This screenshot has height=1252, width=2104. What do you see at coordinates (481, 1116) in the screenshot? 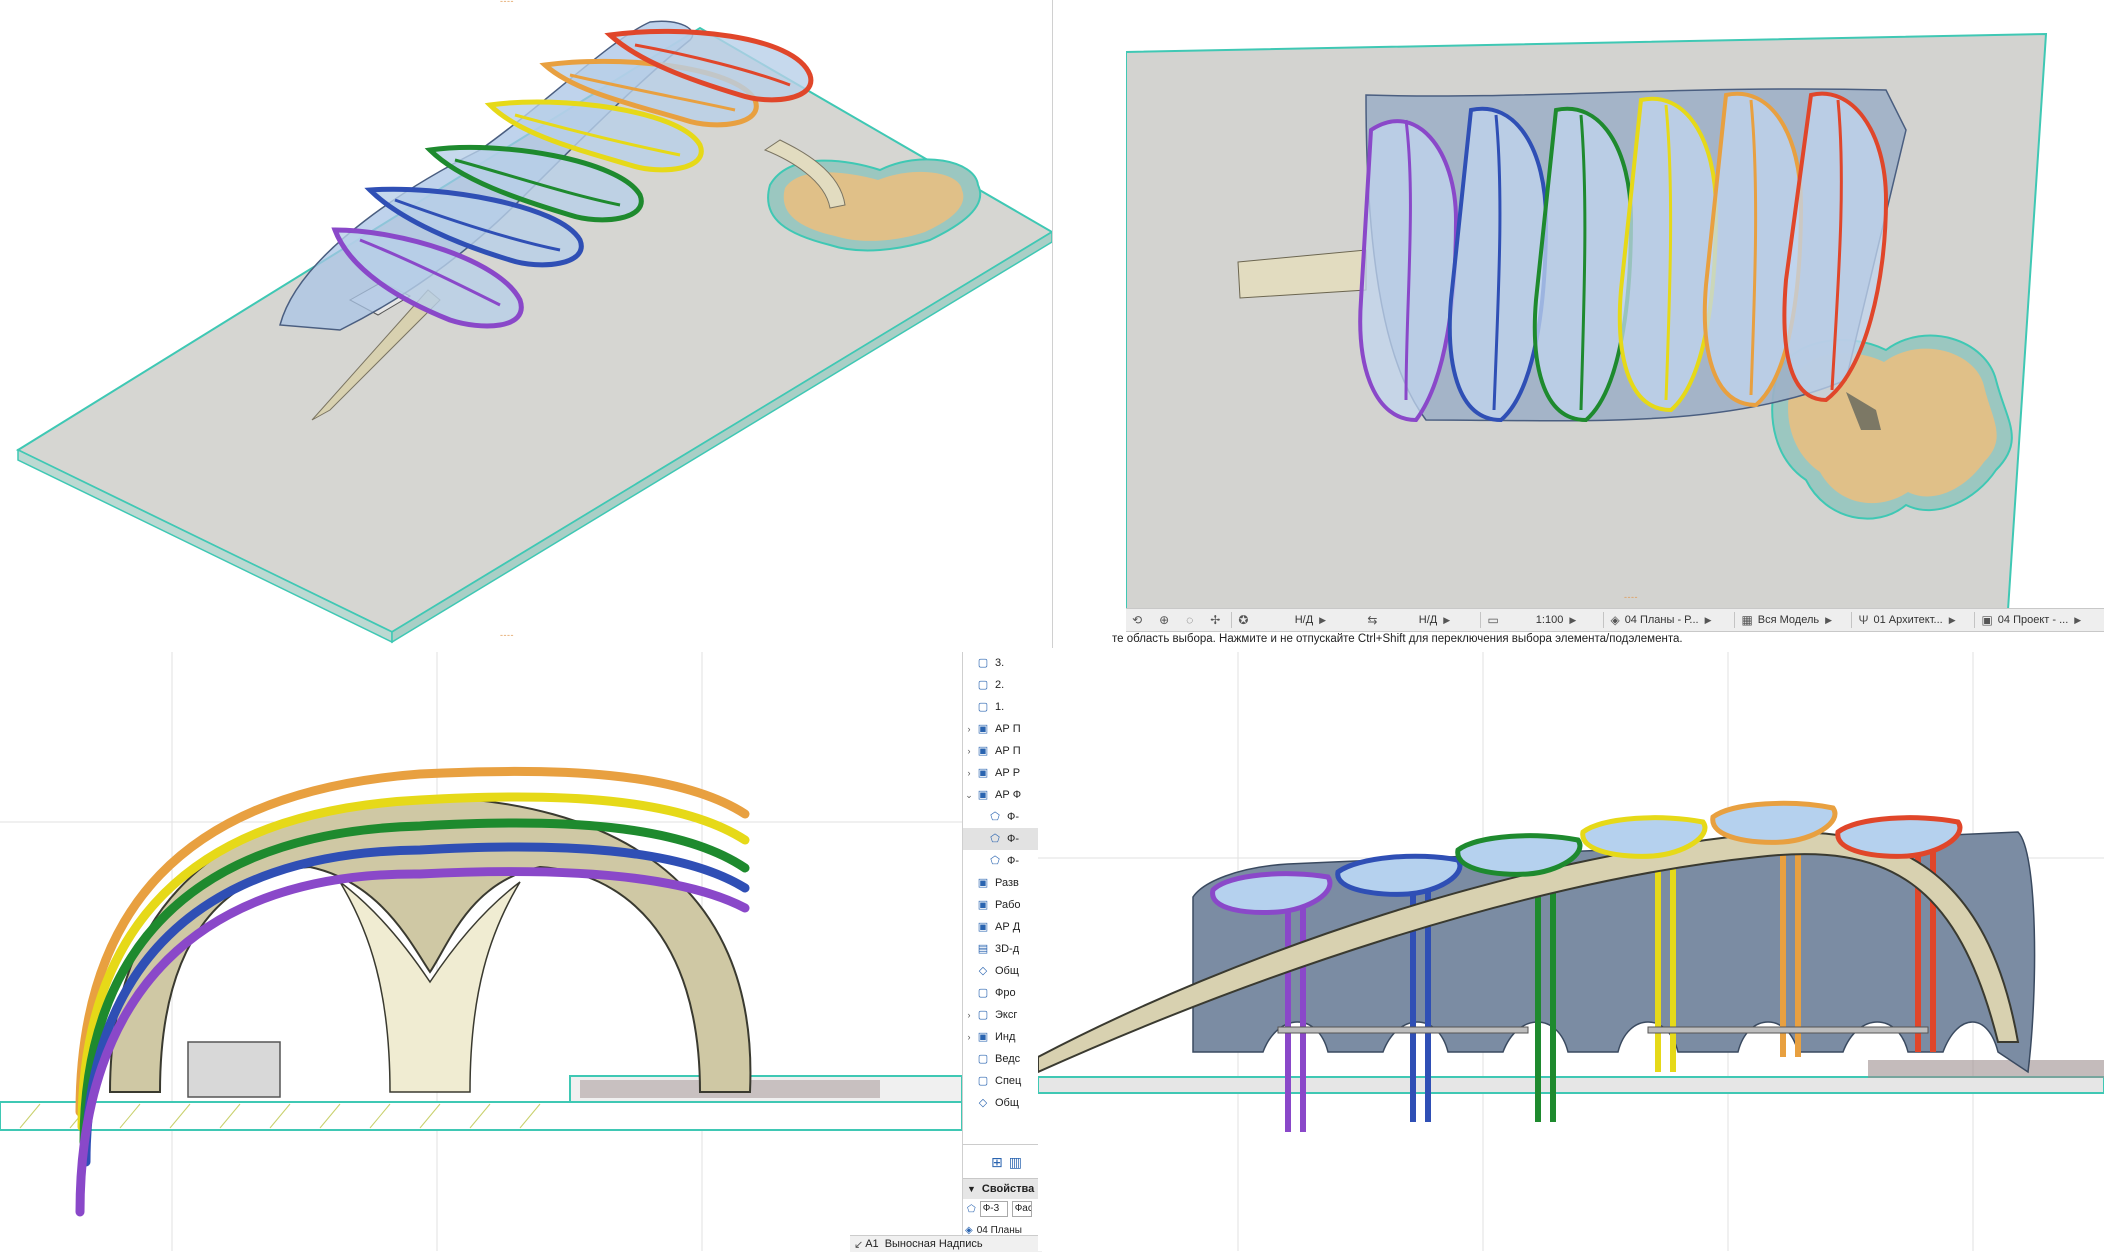
I see `section-ground` at bounding box center [481, 1116].